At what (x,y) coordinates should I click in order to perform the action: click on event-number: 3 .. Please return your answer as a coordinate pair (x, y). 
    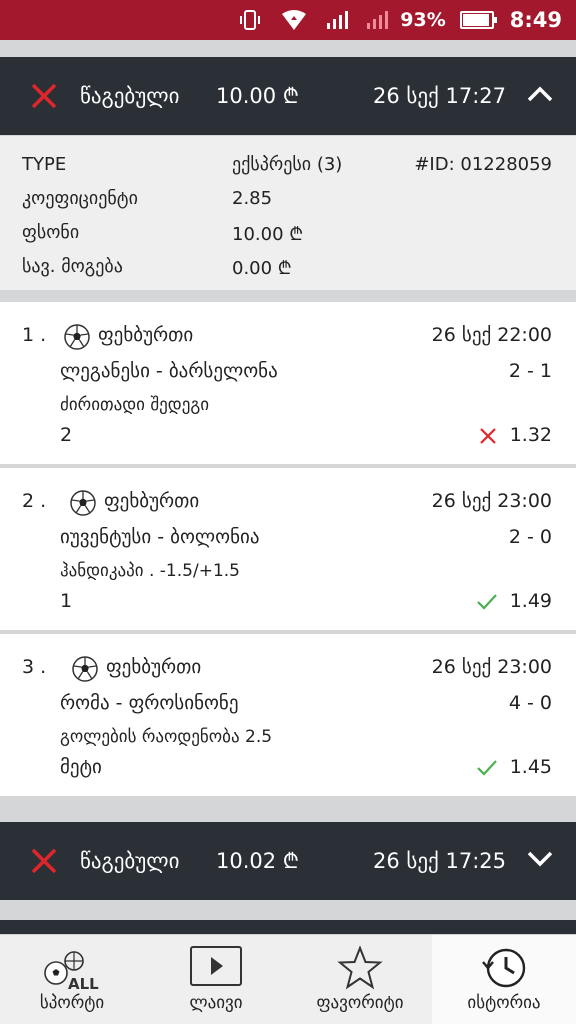
    Looking at the image, I should click on (34, 667).